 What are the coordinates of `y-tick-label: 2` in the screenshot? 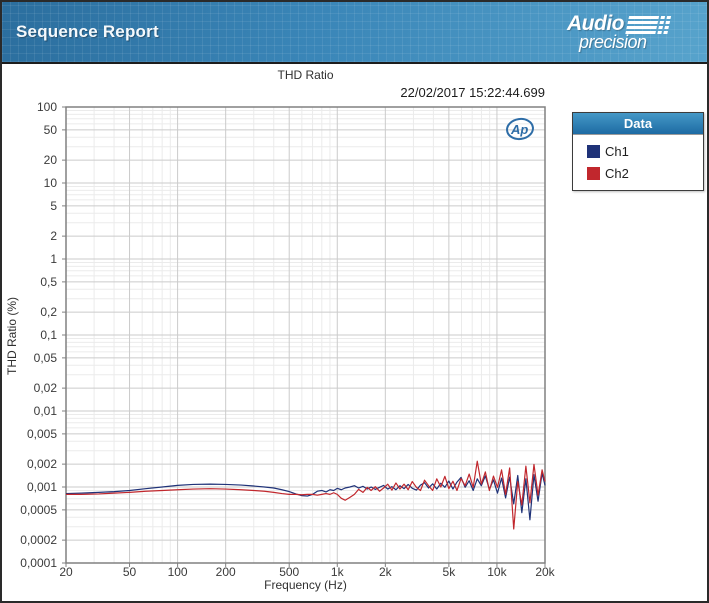 It's located at (53, 236).